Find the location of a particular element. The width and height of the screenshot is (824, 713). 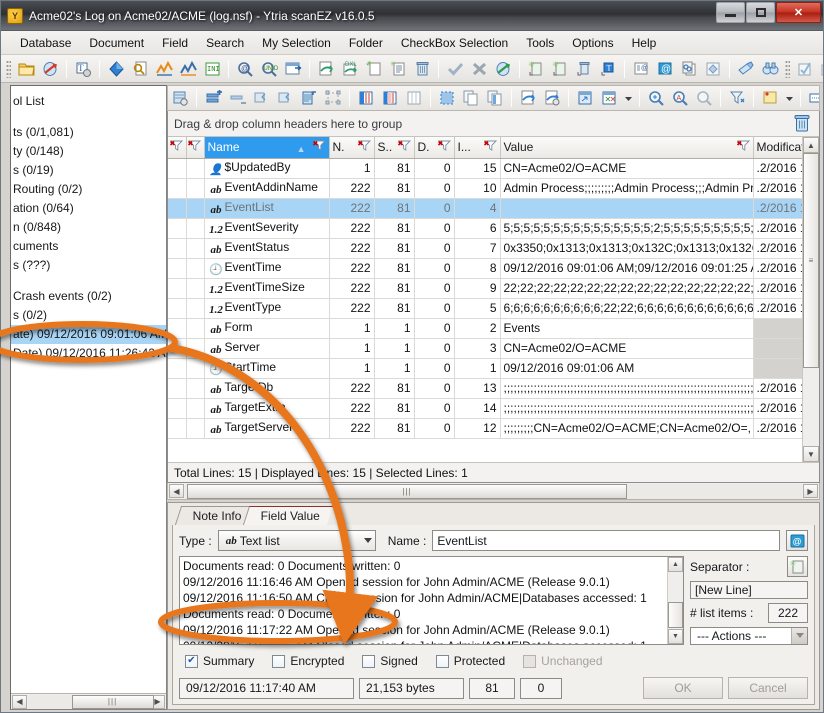

field-name-input: EventList is located at coordinates (606, 540).